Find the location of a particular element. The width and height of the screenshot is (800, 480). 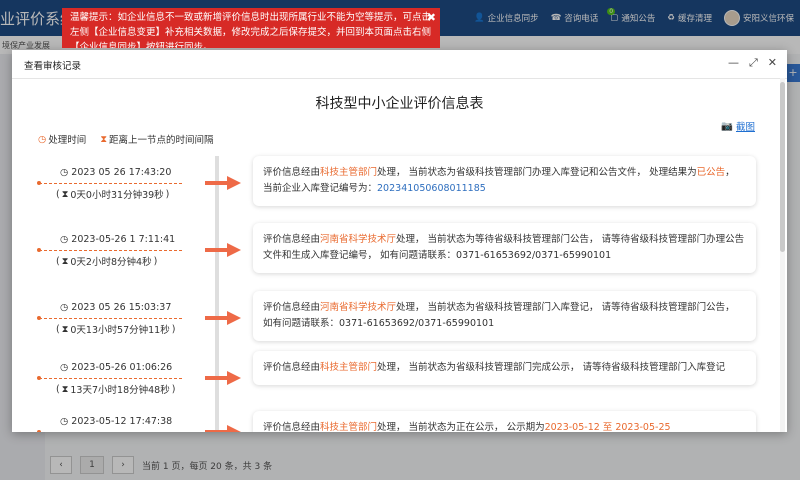

document-title: 科技型中小企业评价信息表 is located at coordinates (399, 104).